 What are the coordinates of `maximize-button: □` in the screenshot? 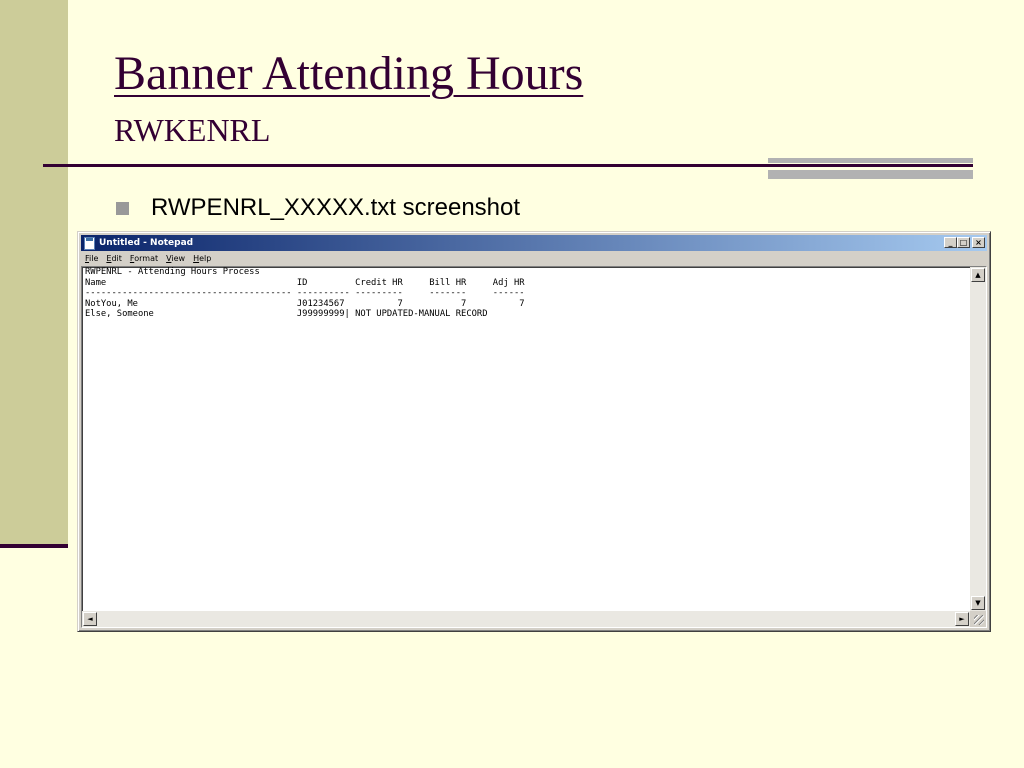 It's located at (963, 242).